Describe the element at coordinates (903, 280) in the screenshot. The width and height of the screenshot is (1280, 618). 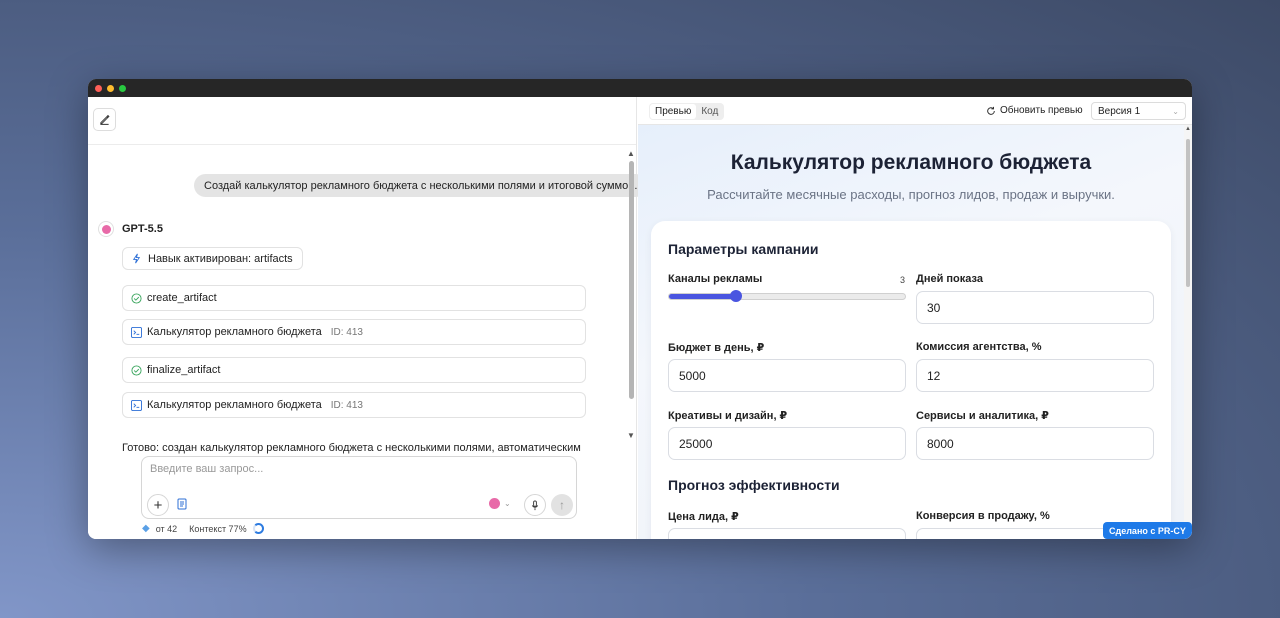
I see `channels-count: 3` at that location.